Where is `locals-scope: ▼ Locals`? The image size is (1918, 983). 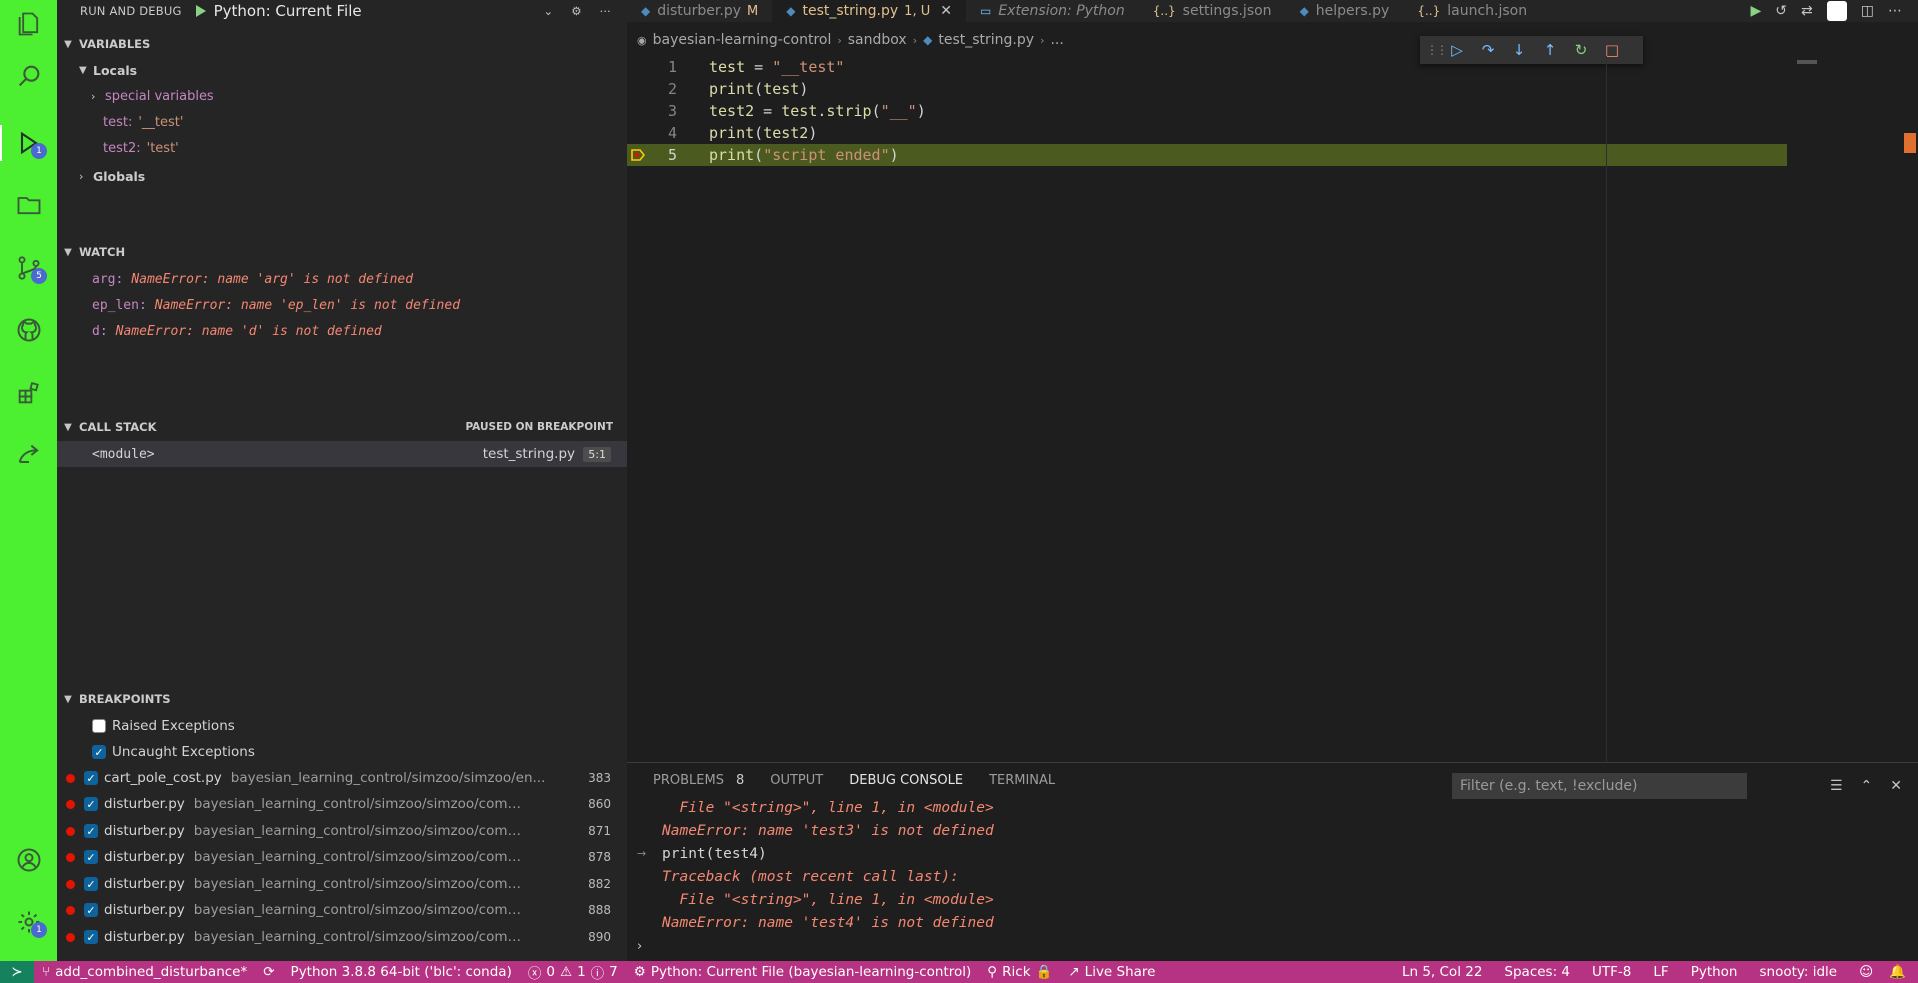 locals-scope: ▼ Locals is located at coordinates (342, 70).